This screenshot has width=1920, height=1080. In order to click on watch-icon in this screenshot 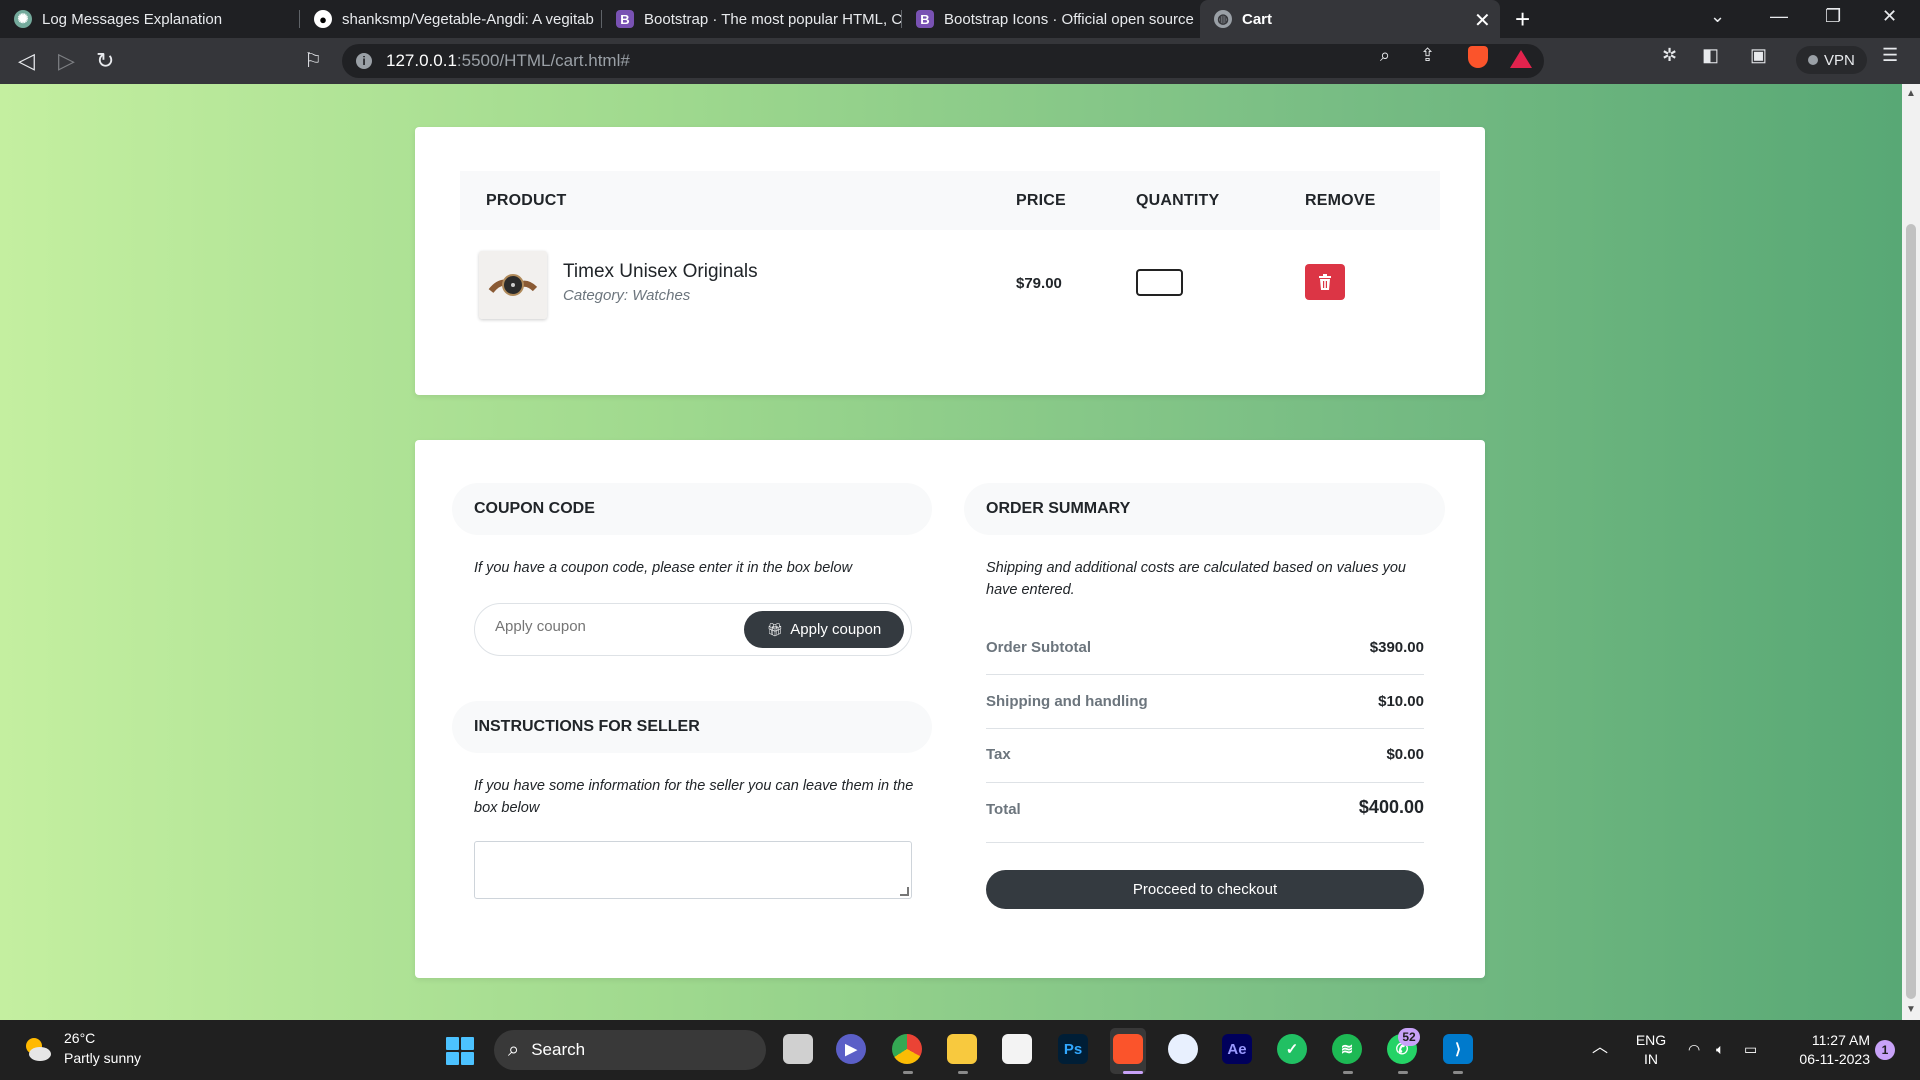, I will do `click(513, 285)`.